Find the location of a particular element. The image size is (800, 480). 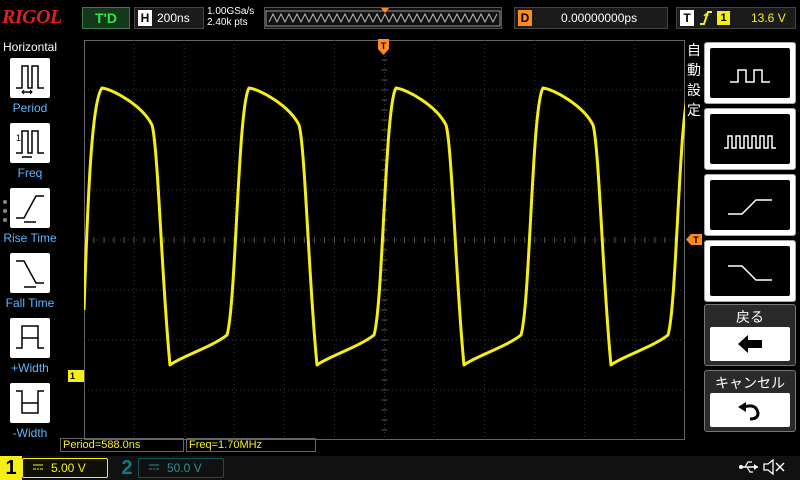

memory-overview is located at coordinates (383, 18).